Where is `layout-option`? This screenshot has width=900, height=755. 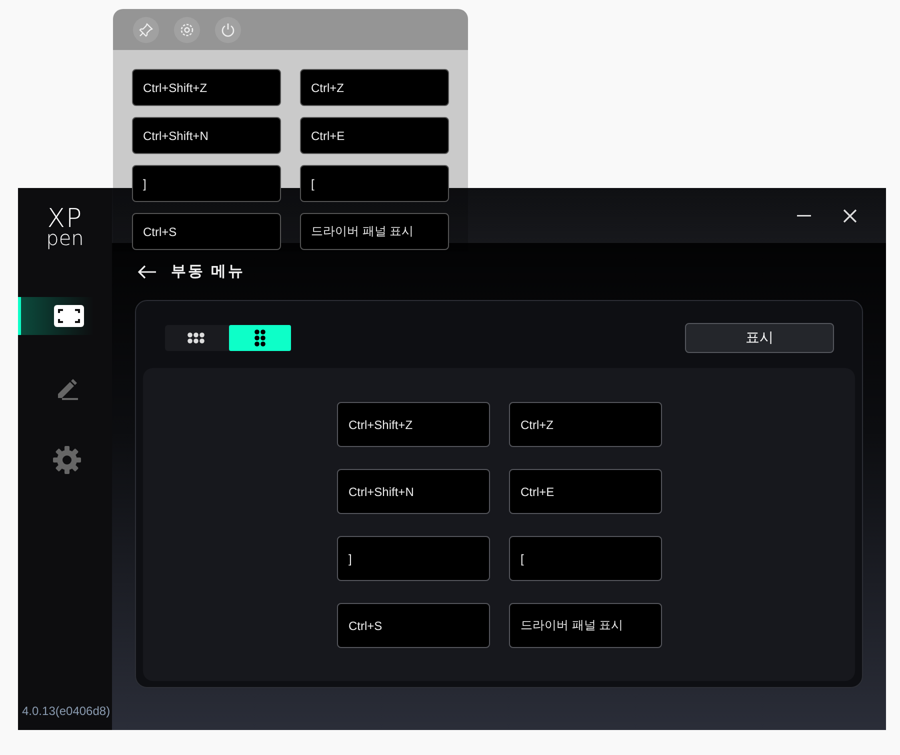
layout-option is located at coordinates (260, 338).